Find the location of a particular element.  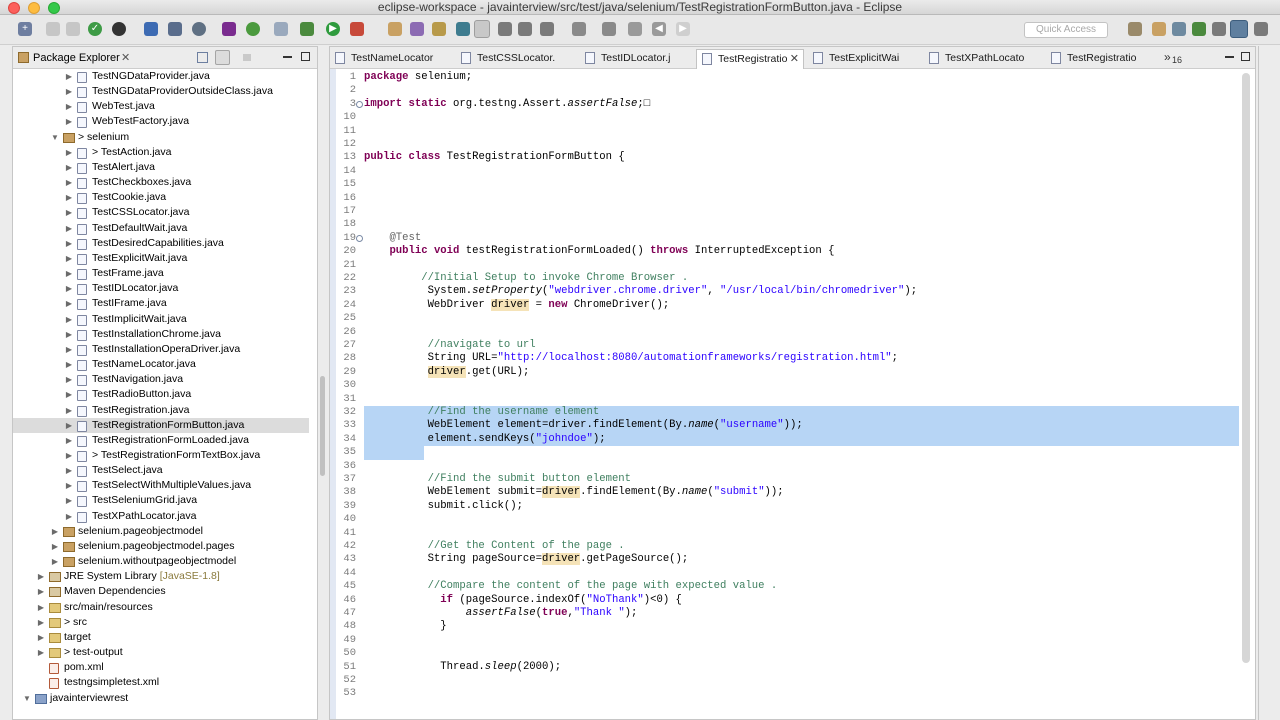

tree-item: ▶ TestAlert.java is located at coordinates (161, 167).